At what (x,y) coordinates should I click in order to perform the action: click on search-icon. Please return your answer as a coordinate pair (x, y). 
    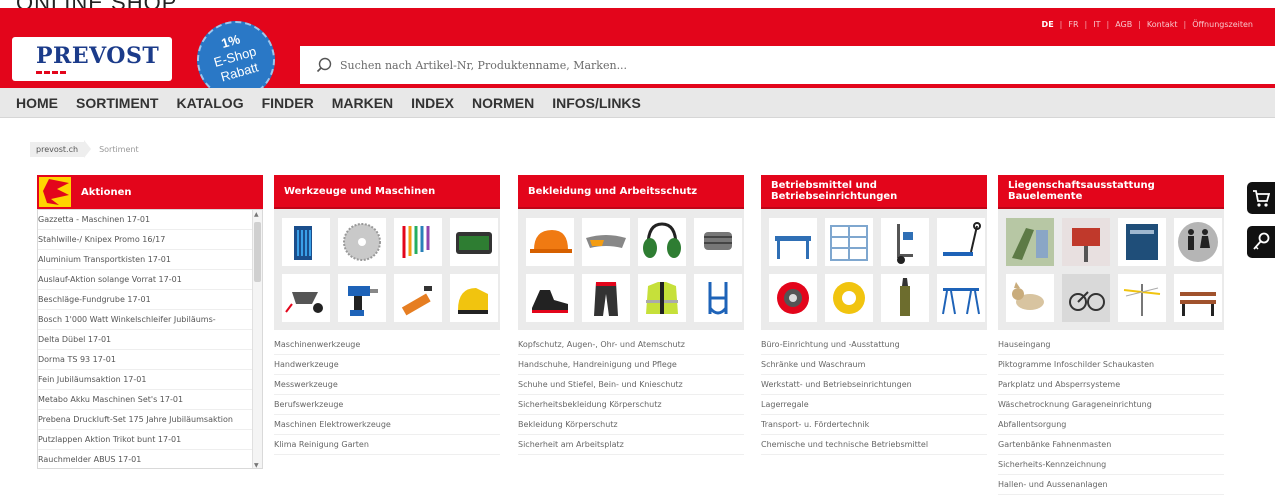
    Looking at the image, I should click on (324, 65).